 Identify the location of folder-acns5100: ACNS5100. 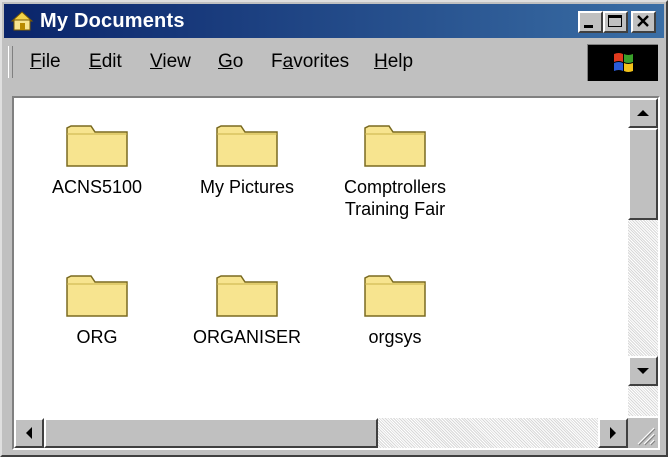
(97, 158).